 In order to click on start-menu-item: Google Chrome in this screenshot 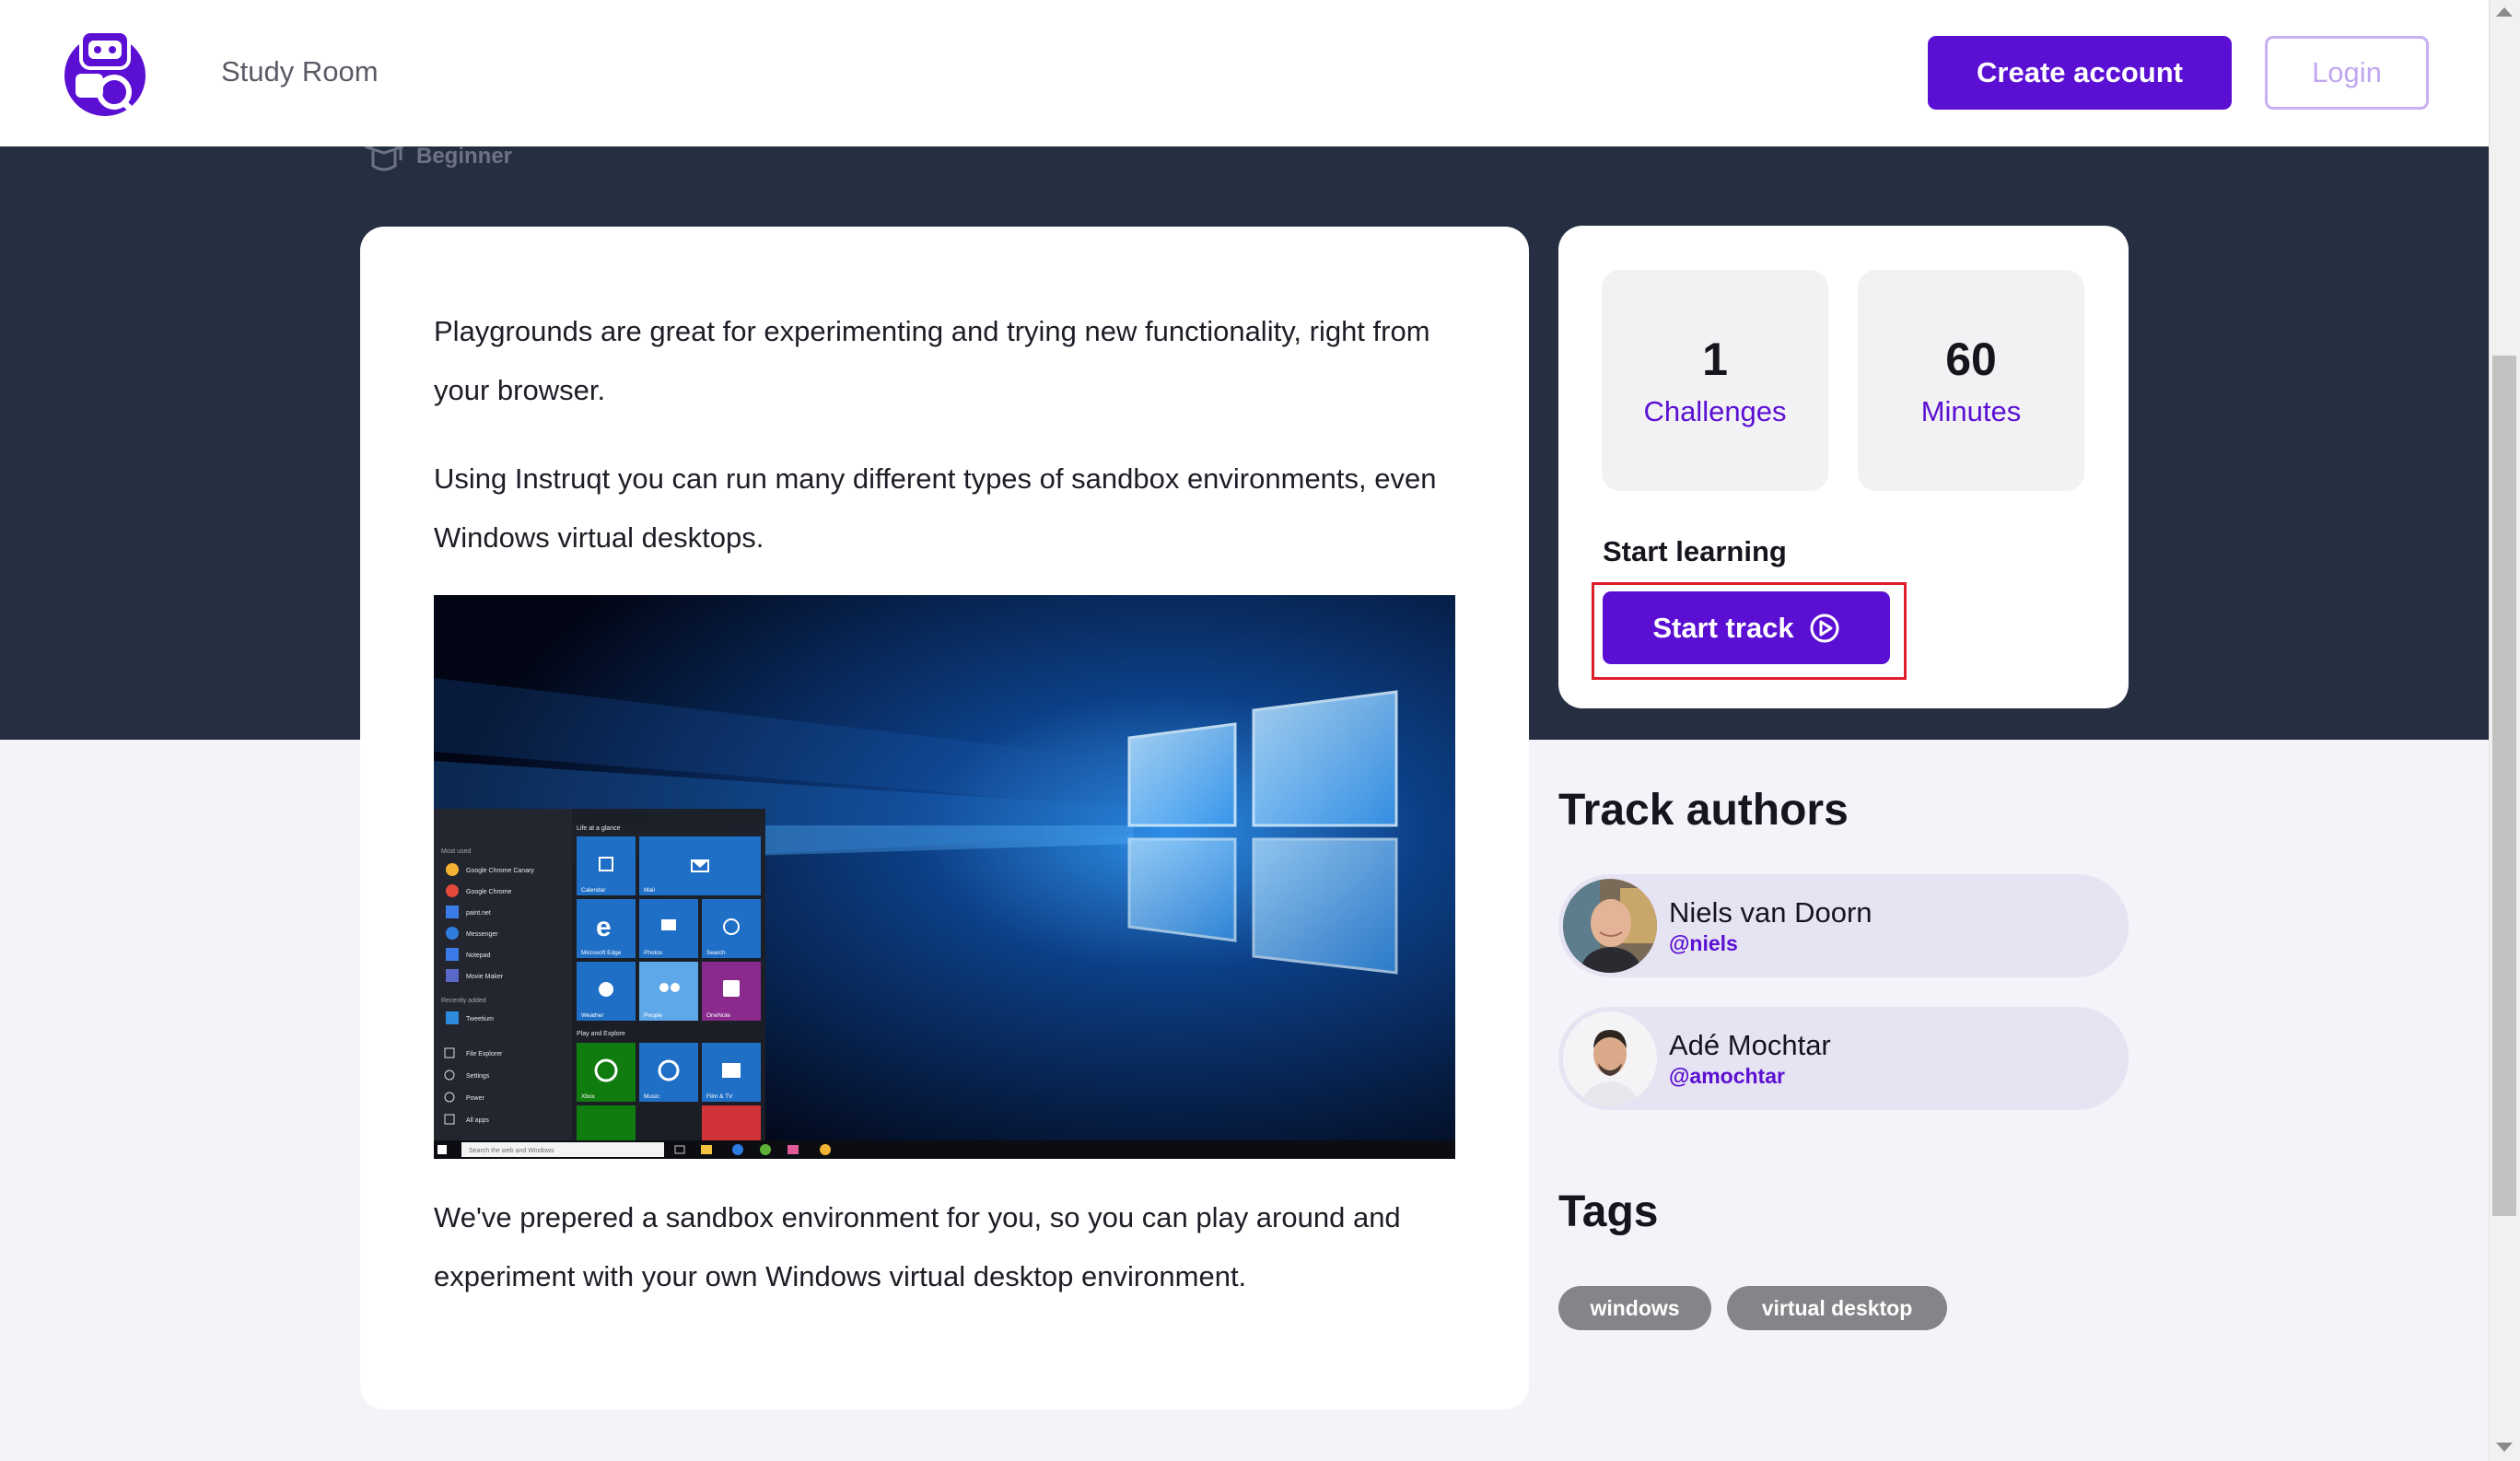, I will do `click(489, 892)`.